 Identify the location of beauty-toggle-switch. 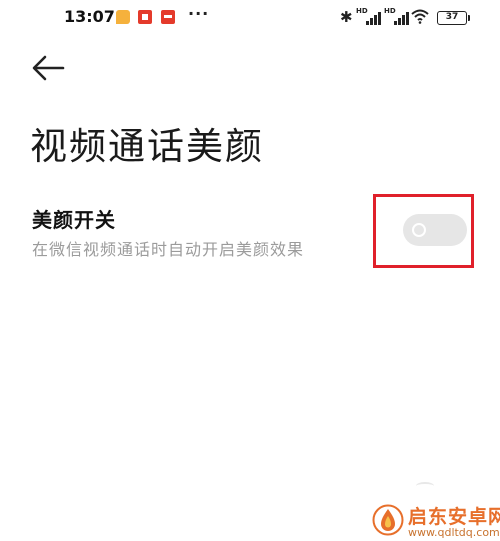
(435, 230).